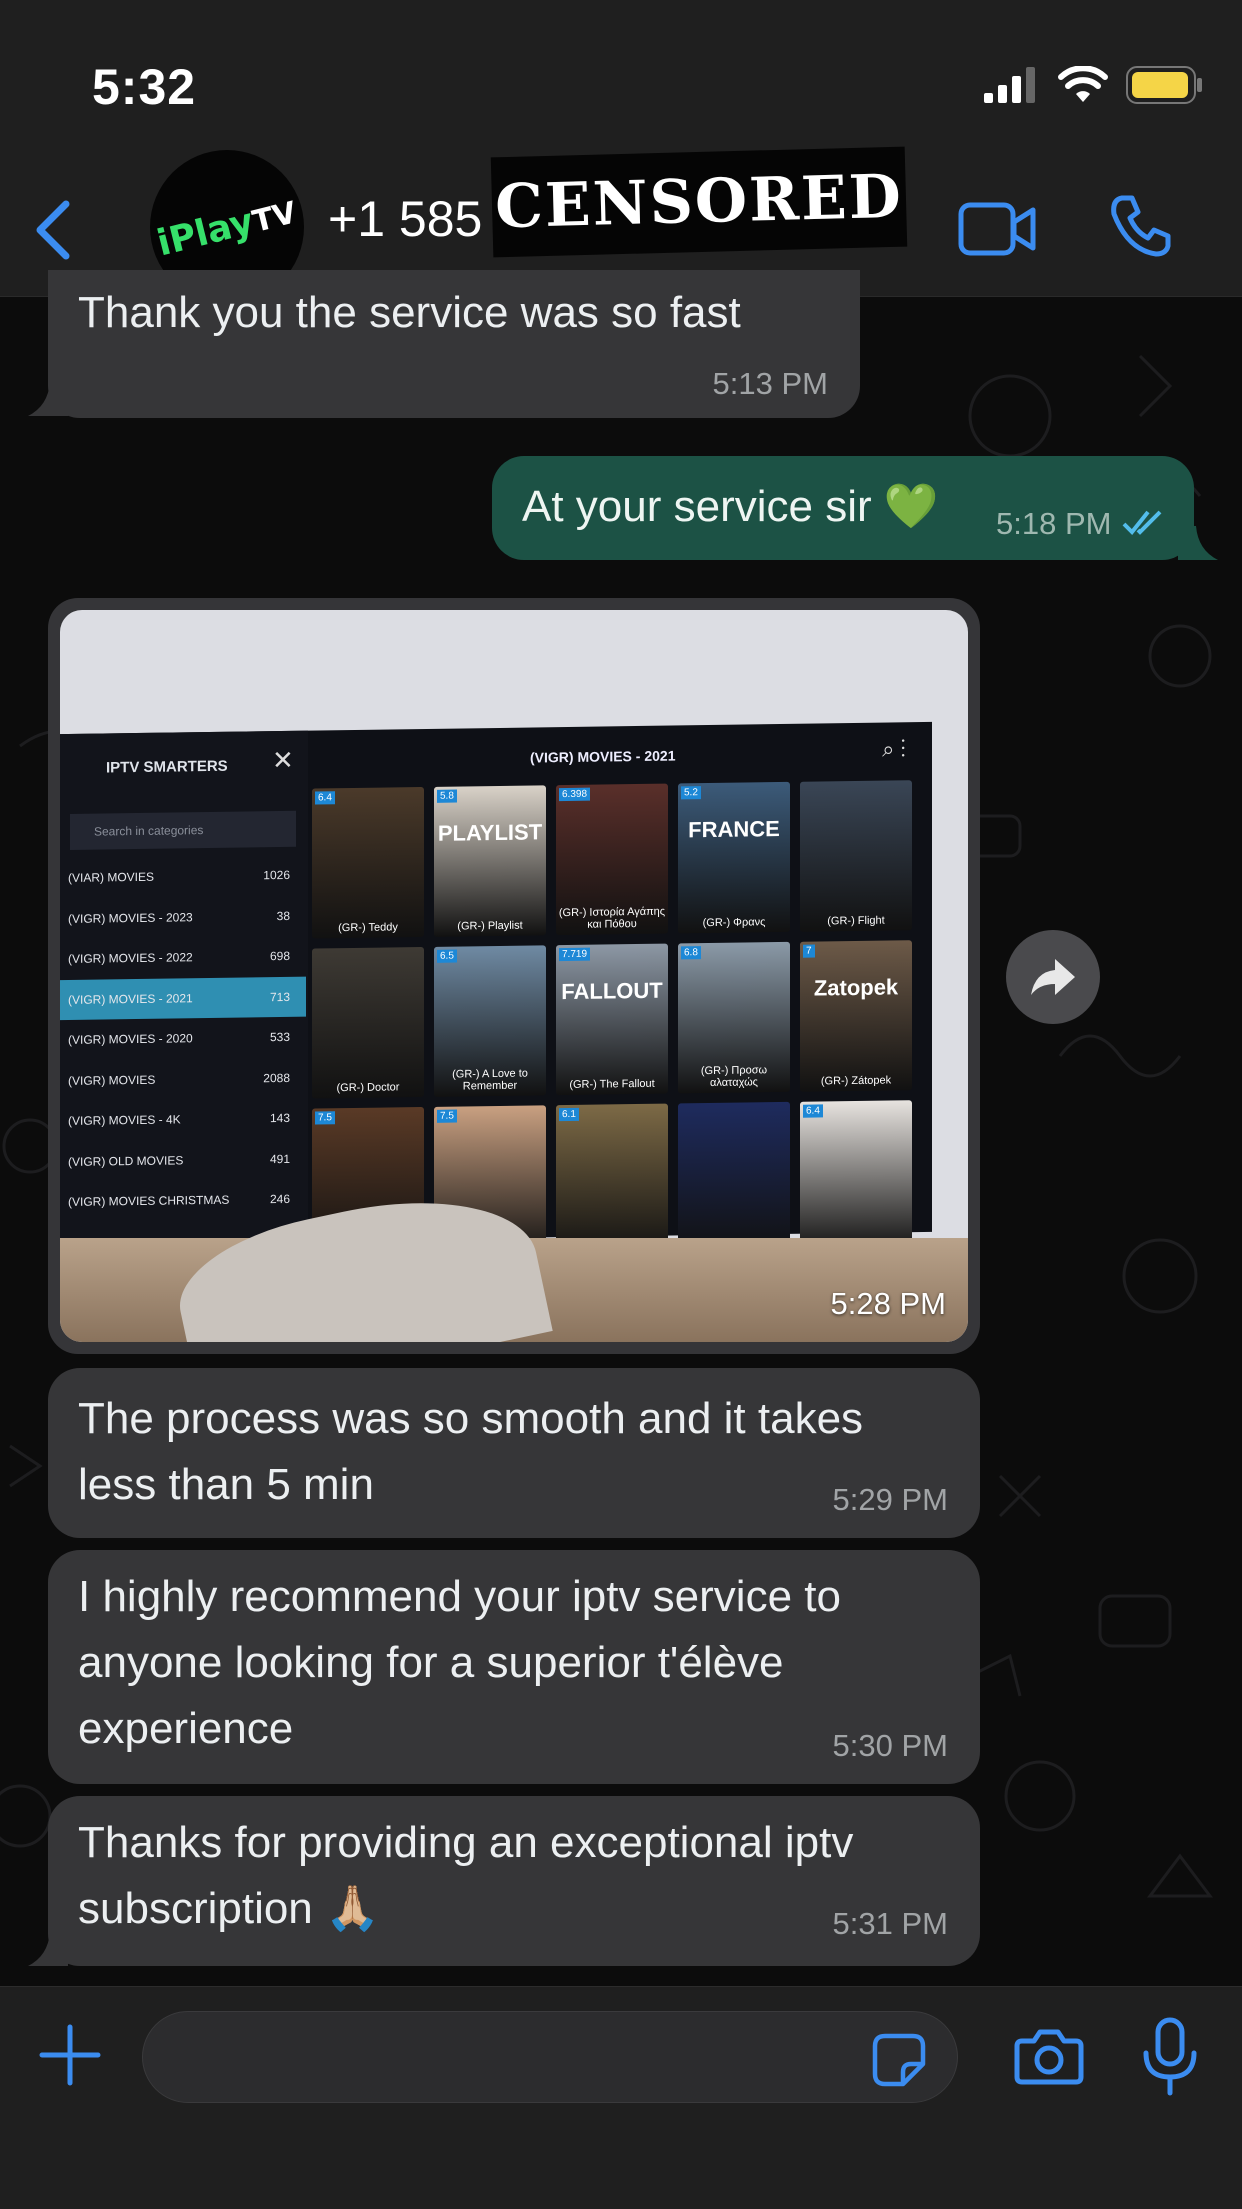  What do you see at coordinates (997, 229) in the screenshot?
I see `video-call-icon` at bounding box center [997, 229].